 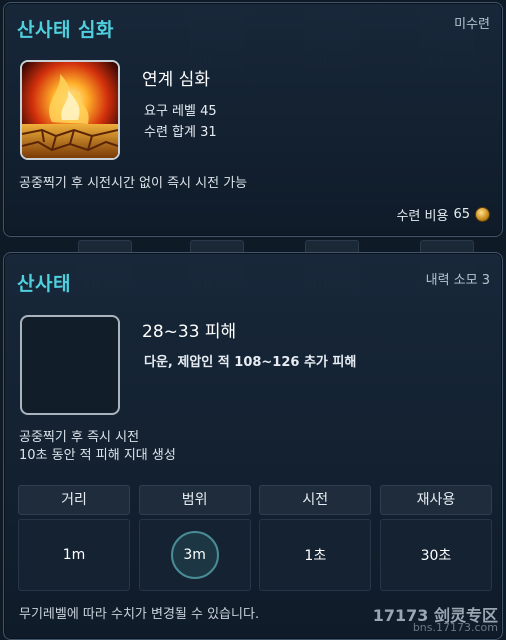 What do you see at coordinates (435, 500) in the screenshot?
I see `header-cooldown: 재사용` at bounding box center [435, 500].